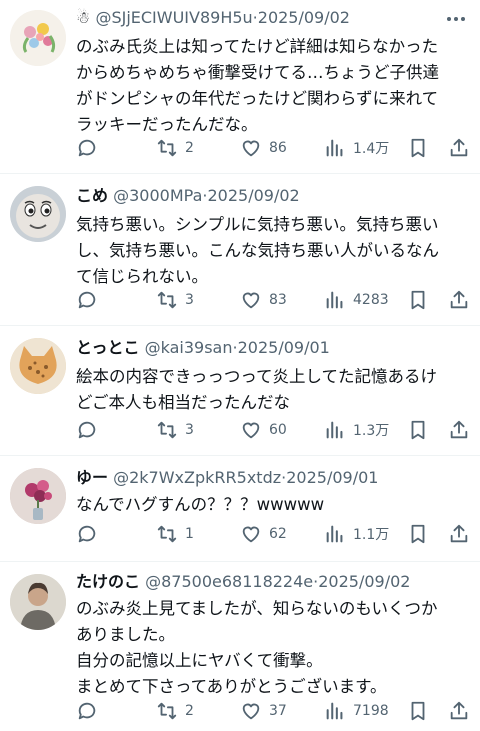 This screenshot has width=480, height=731. Describe the element at coordinates (263, 148) in the screenshot. I see `like-button: 86` at that location.